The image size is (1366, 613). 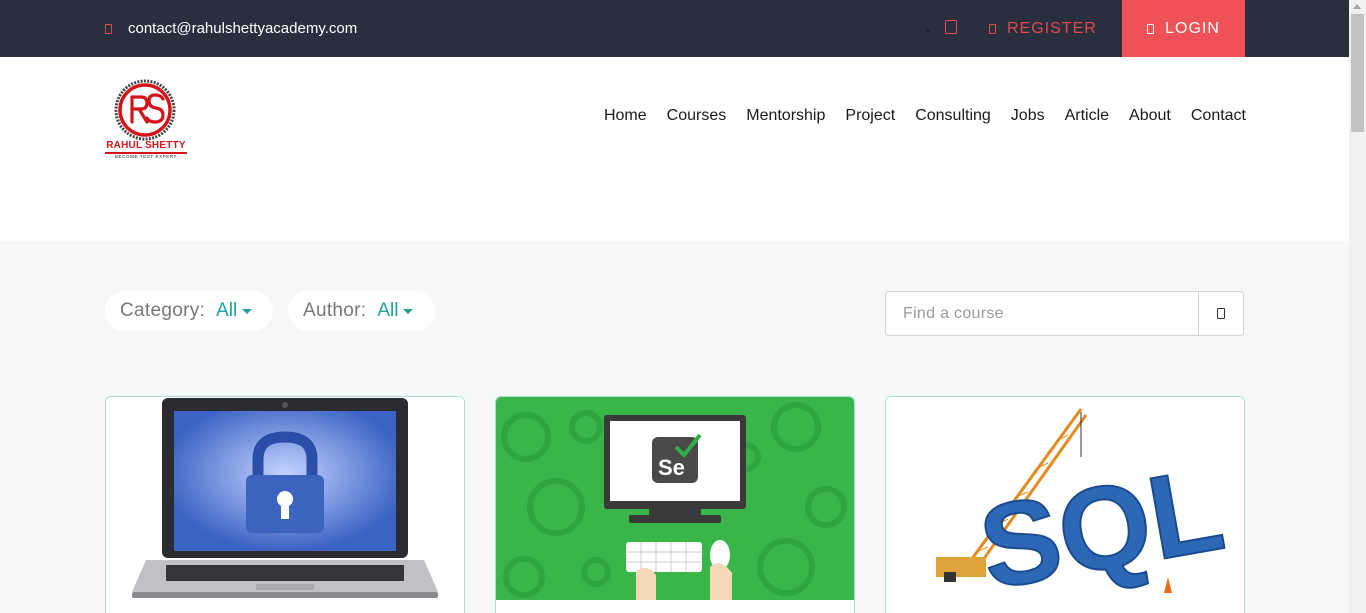 I want to click on scroll-up-icon, so click(x=1357, y=6).